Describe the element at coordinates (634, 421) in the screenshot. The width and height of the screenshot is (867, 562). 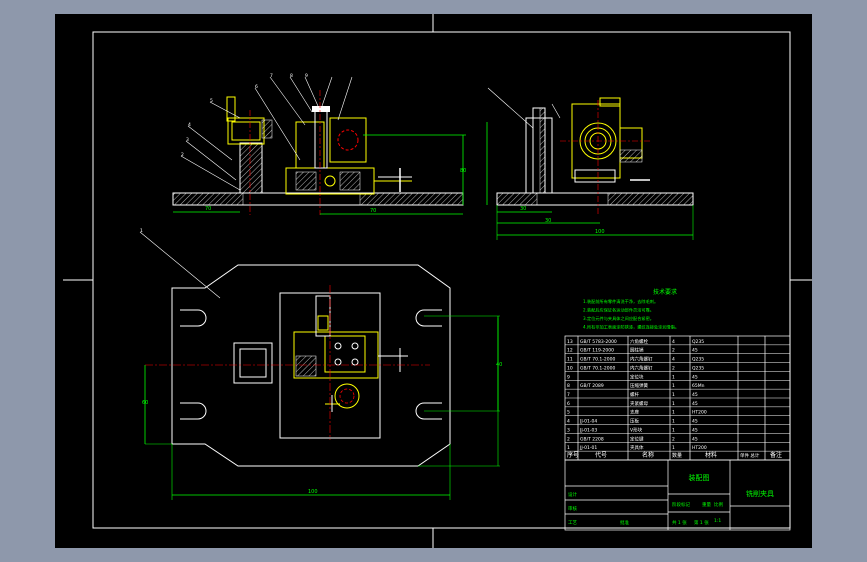
I see `bom-cell-name: 压板` at that location.